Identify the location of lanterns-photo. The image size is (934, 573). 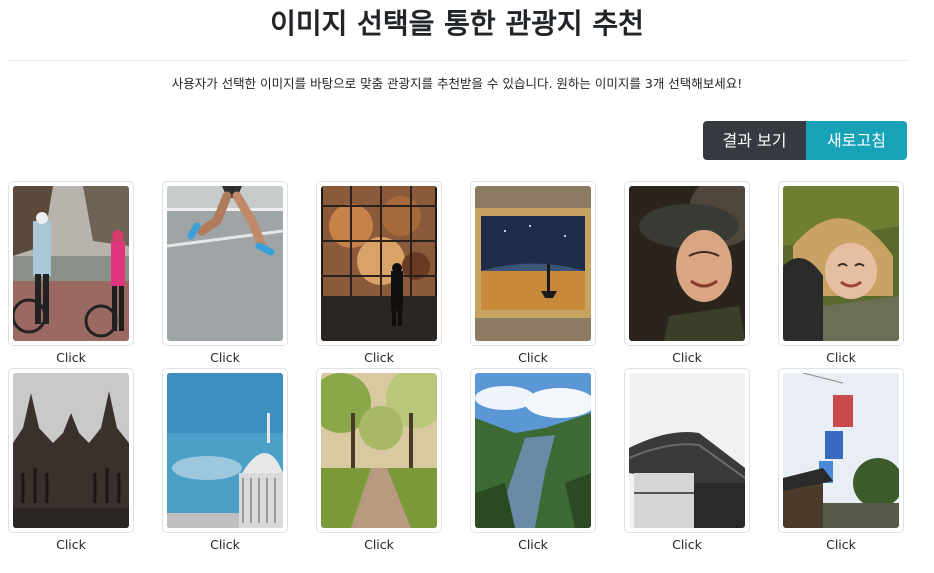
(841, 450).